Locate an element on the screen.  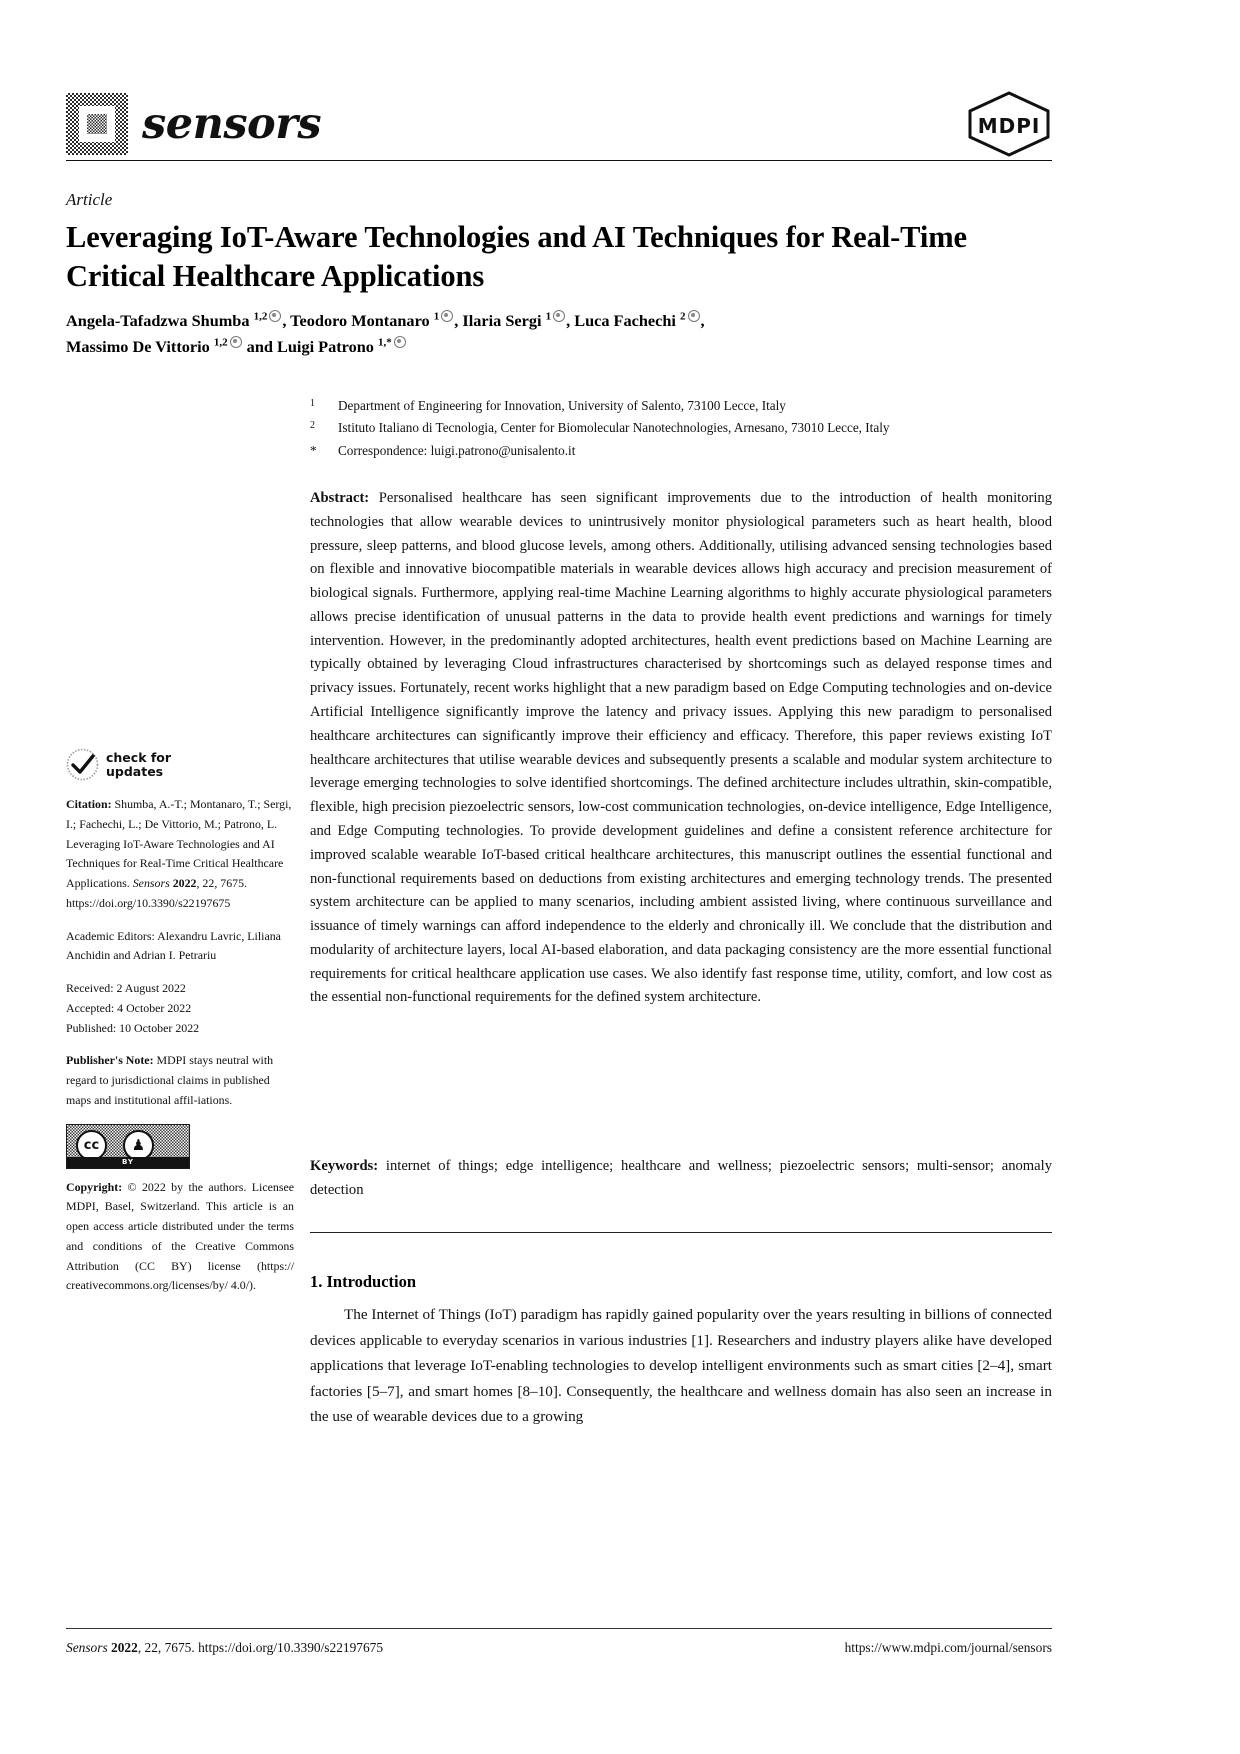
check-for-updates-icon is located at coordinates (82, 764).